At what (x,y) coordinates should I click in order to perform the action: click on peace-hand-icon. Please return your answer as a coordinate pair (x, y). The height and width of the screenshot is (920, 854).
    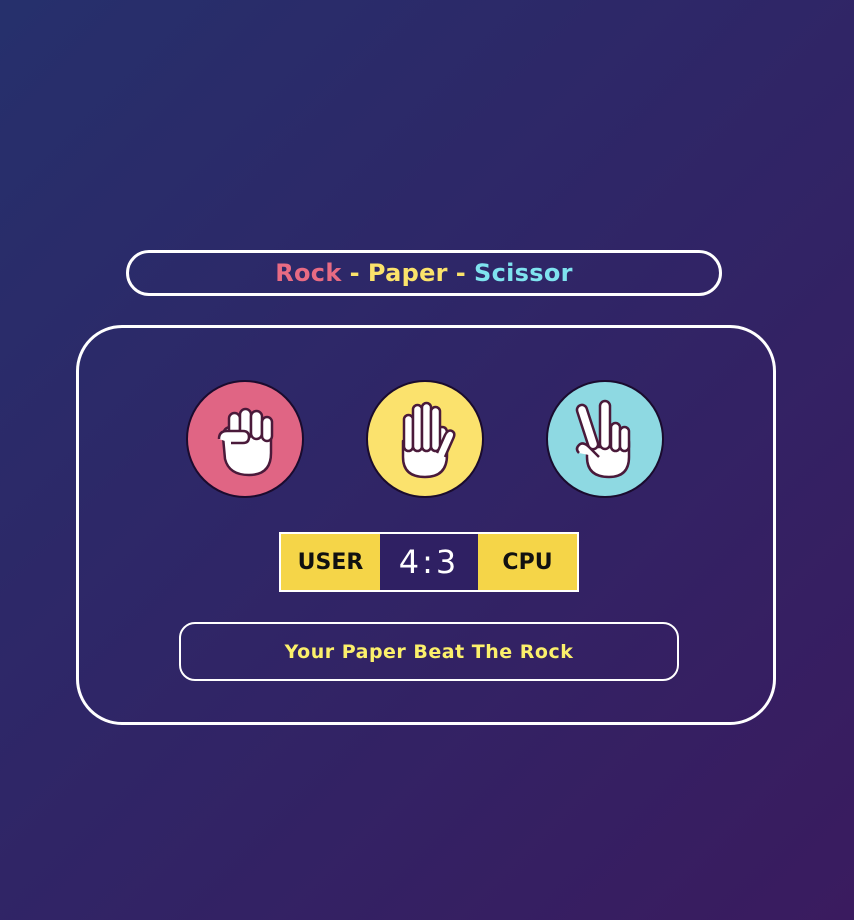
    Looking at the image, I should click on (603, 439).